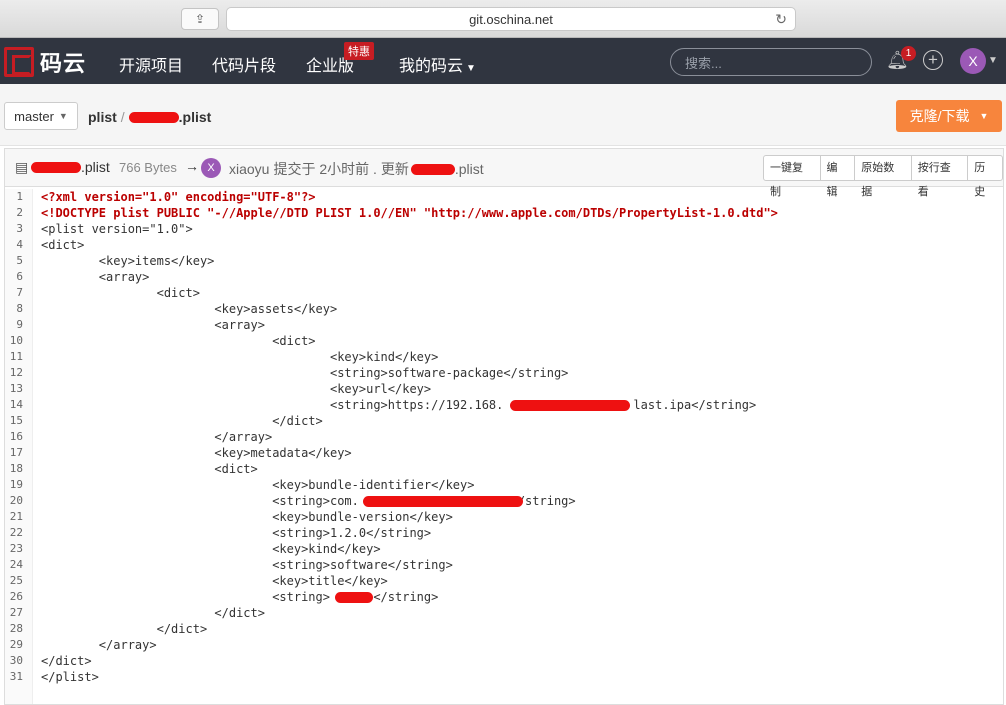  What do you see at coordinates (63, 63) in the screenshot?
I see `logo-text: 码云` at bounding box center [63, 63].